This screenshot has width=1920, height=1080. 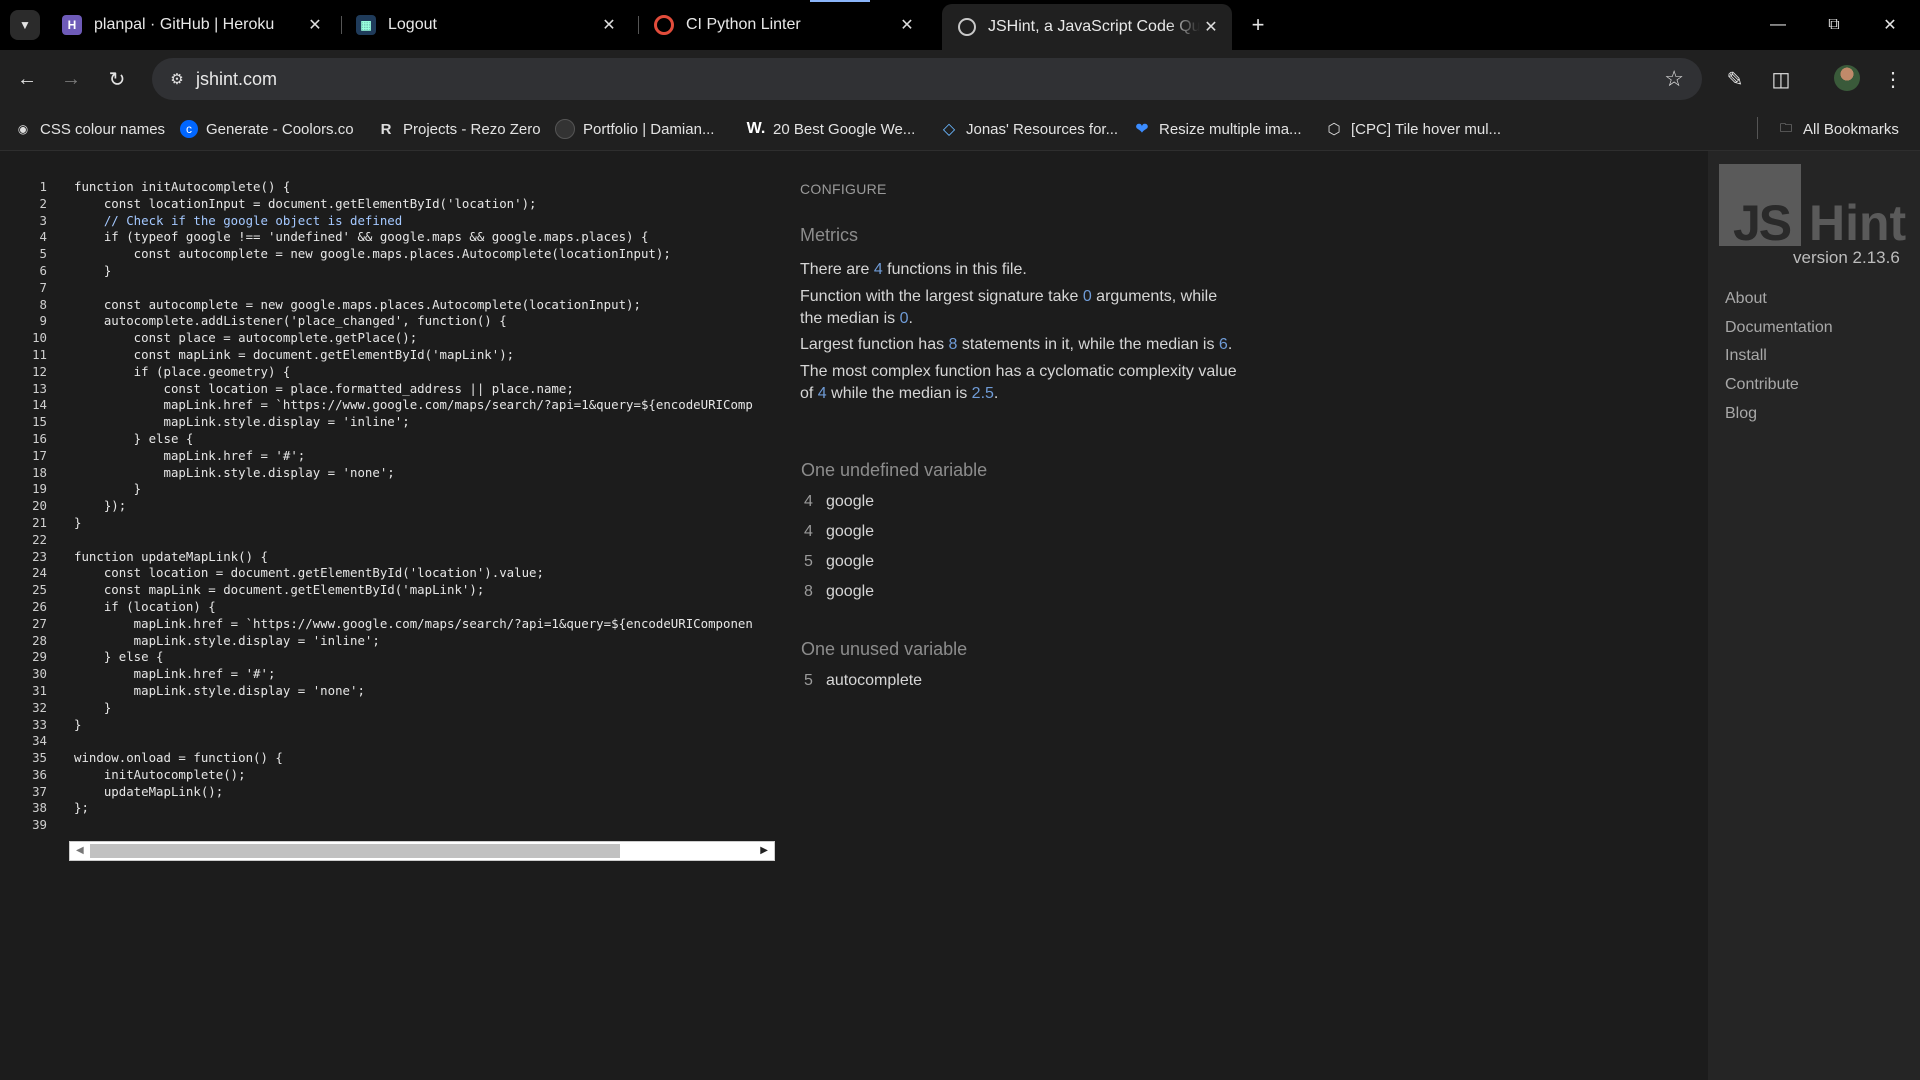 I want to click on code-line: 7, so click(x=397, y=288).